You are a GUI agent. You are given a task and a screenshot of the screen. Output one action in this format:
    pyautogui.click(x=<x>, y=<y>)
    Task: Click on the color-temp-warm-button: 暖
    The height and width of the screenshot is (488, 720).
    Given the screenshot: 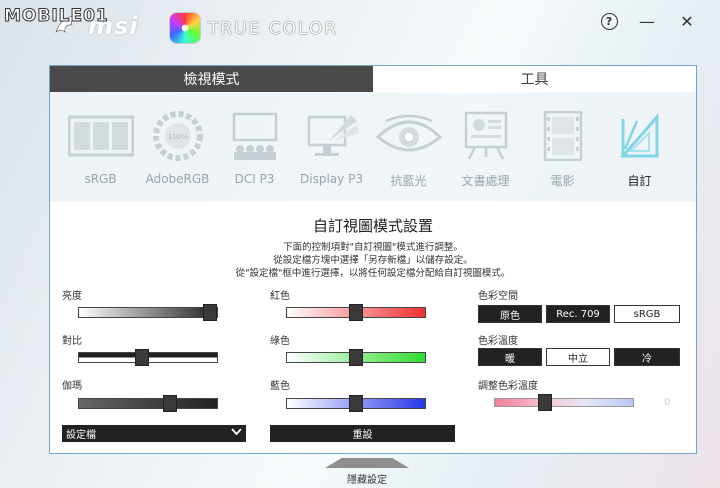 What is the action you would take?
    pyautogui.click(x=510, y=357)
    